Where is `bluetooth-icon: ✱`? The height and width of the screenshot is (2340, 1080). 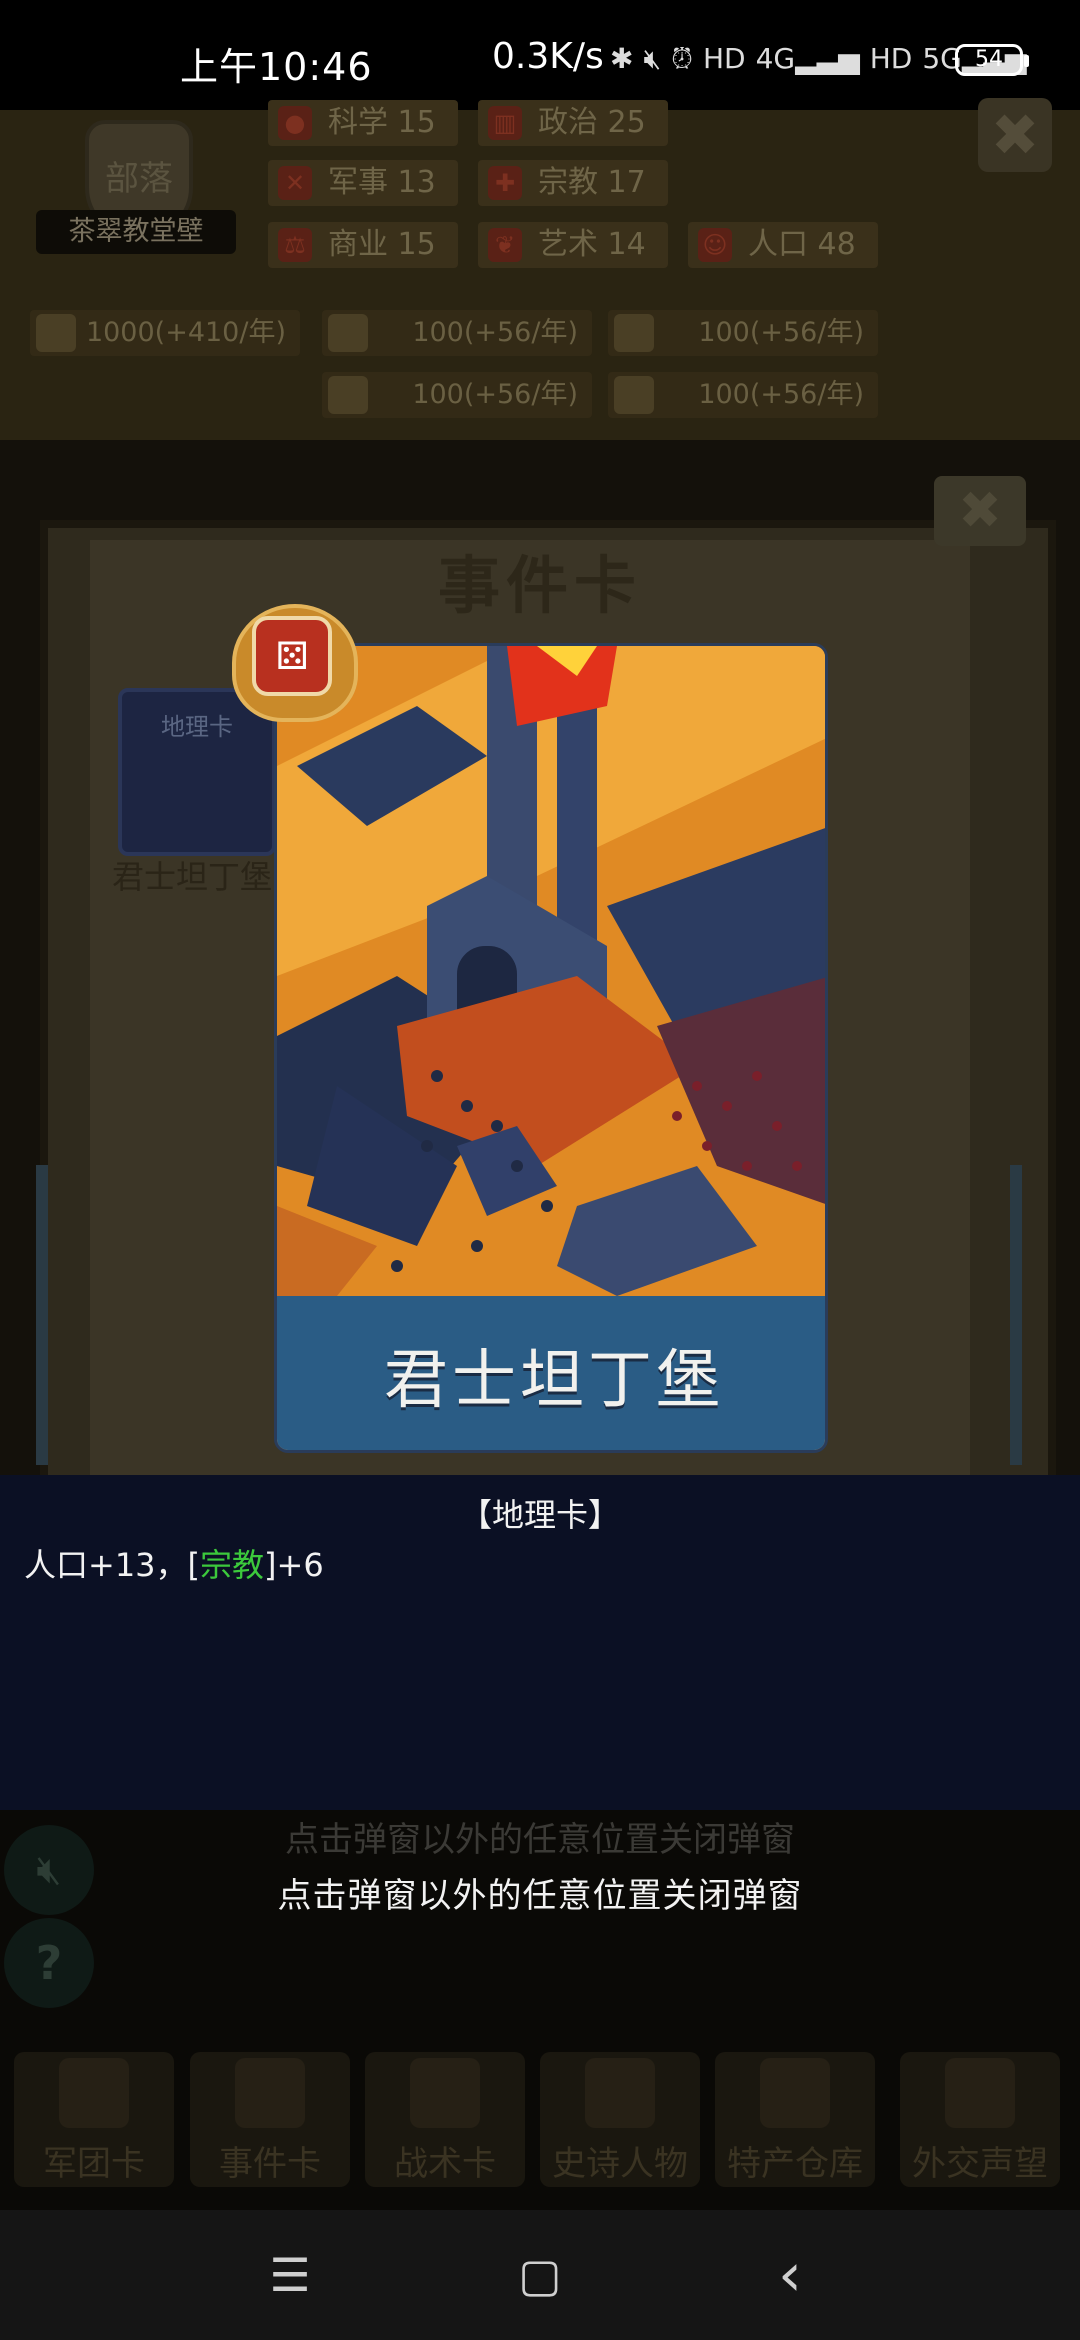
bluetooth-icon: ✱ is located at coordinates (622, 58).